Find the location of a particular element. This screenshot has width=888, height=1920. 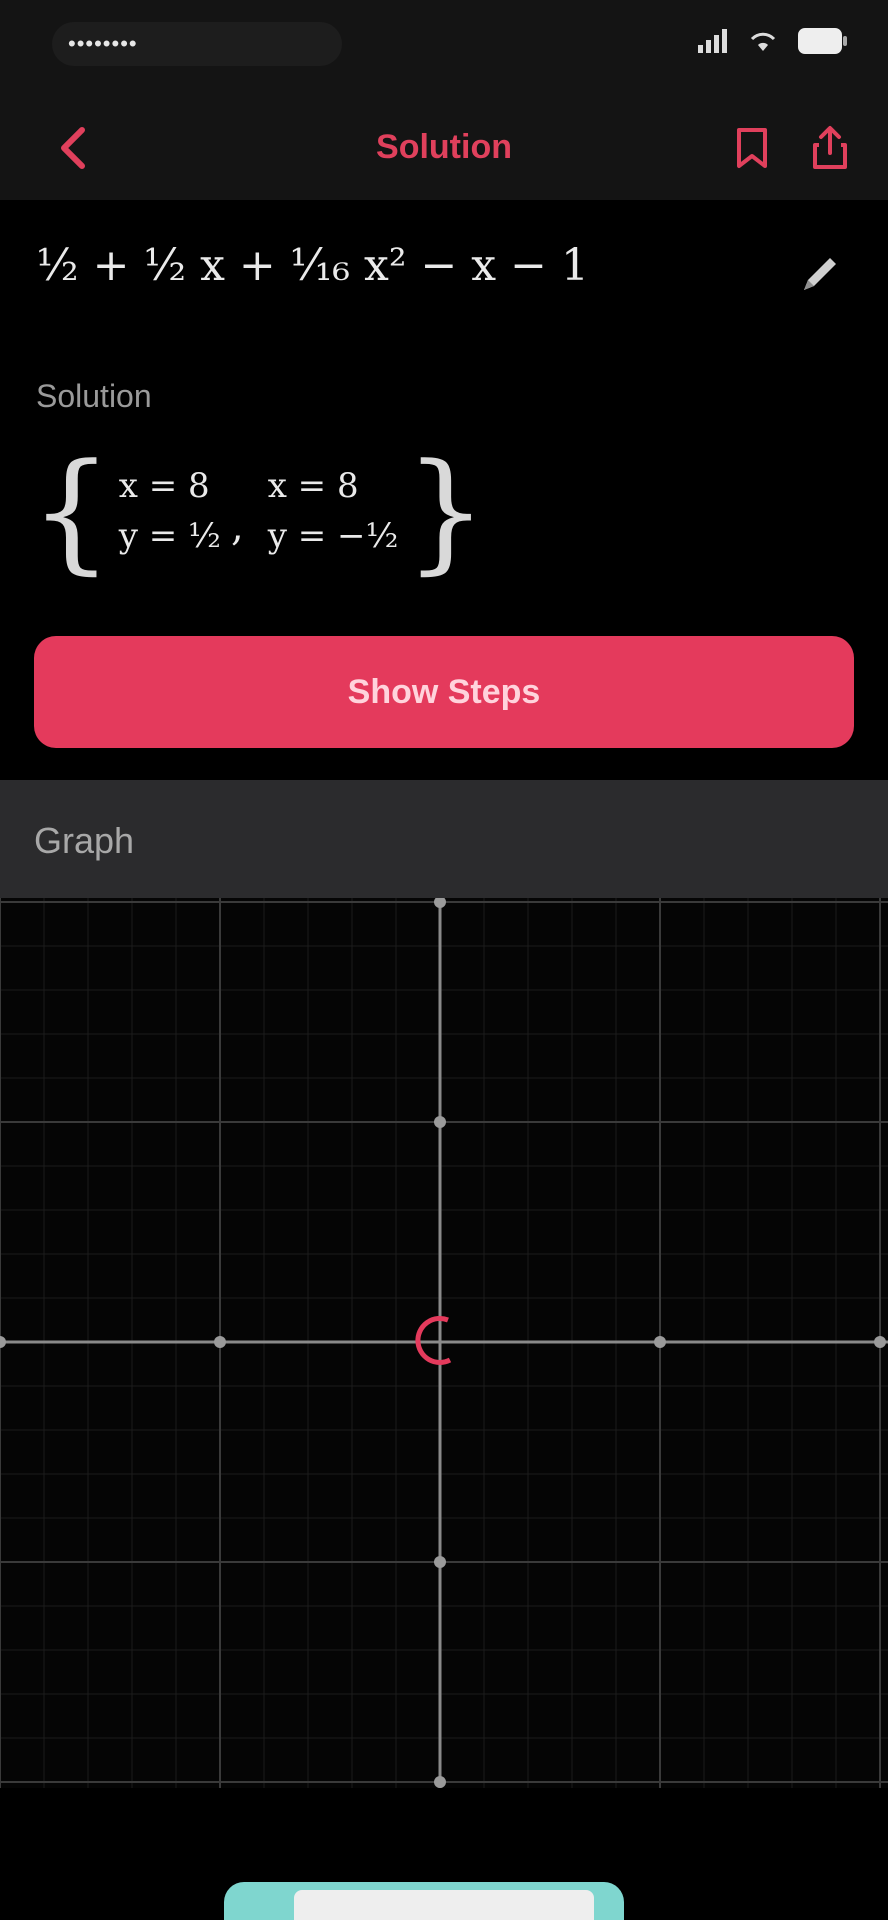

signal-icon is located at coordinates (713, 41).